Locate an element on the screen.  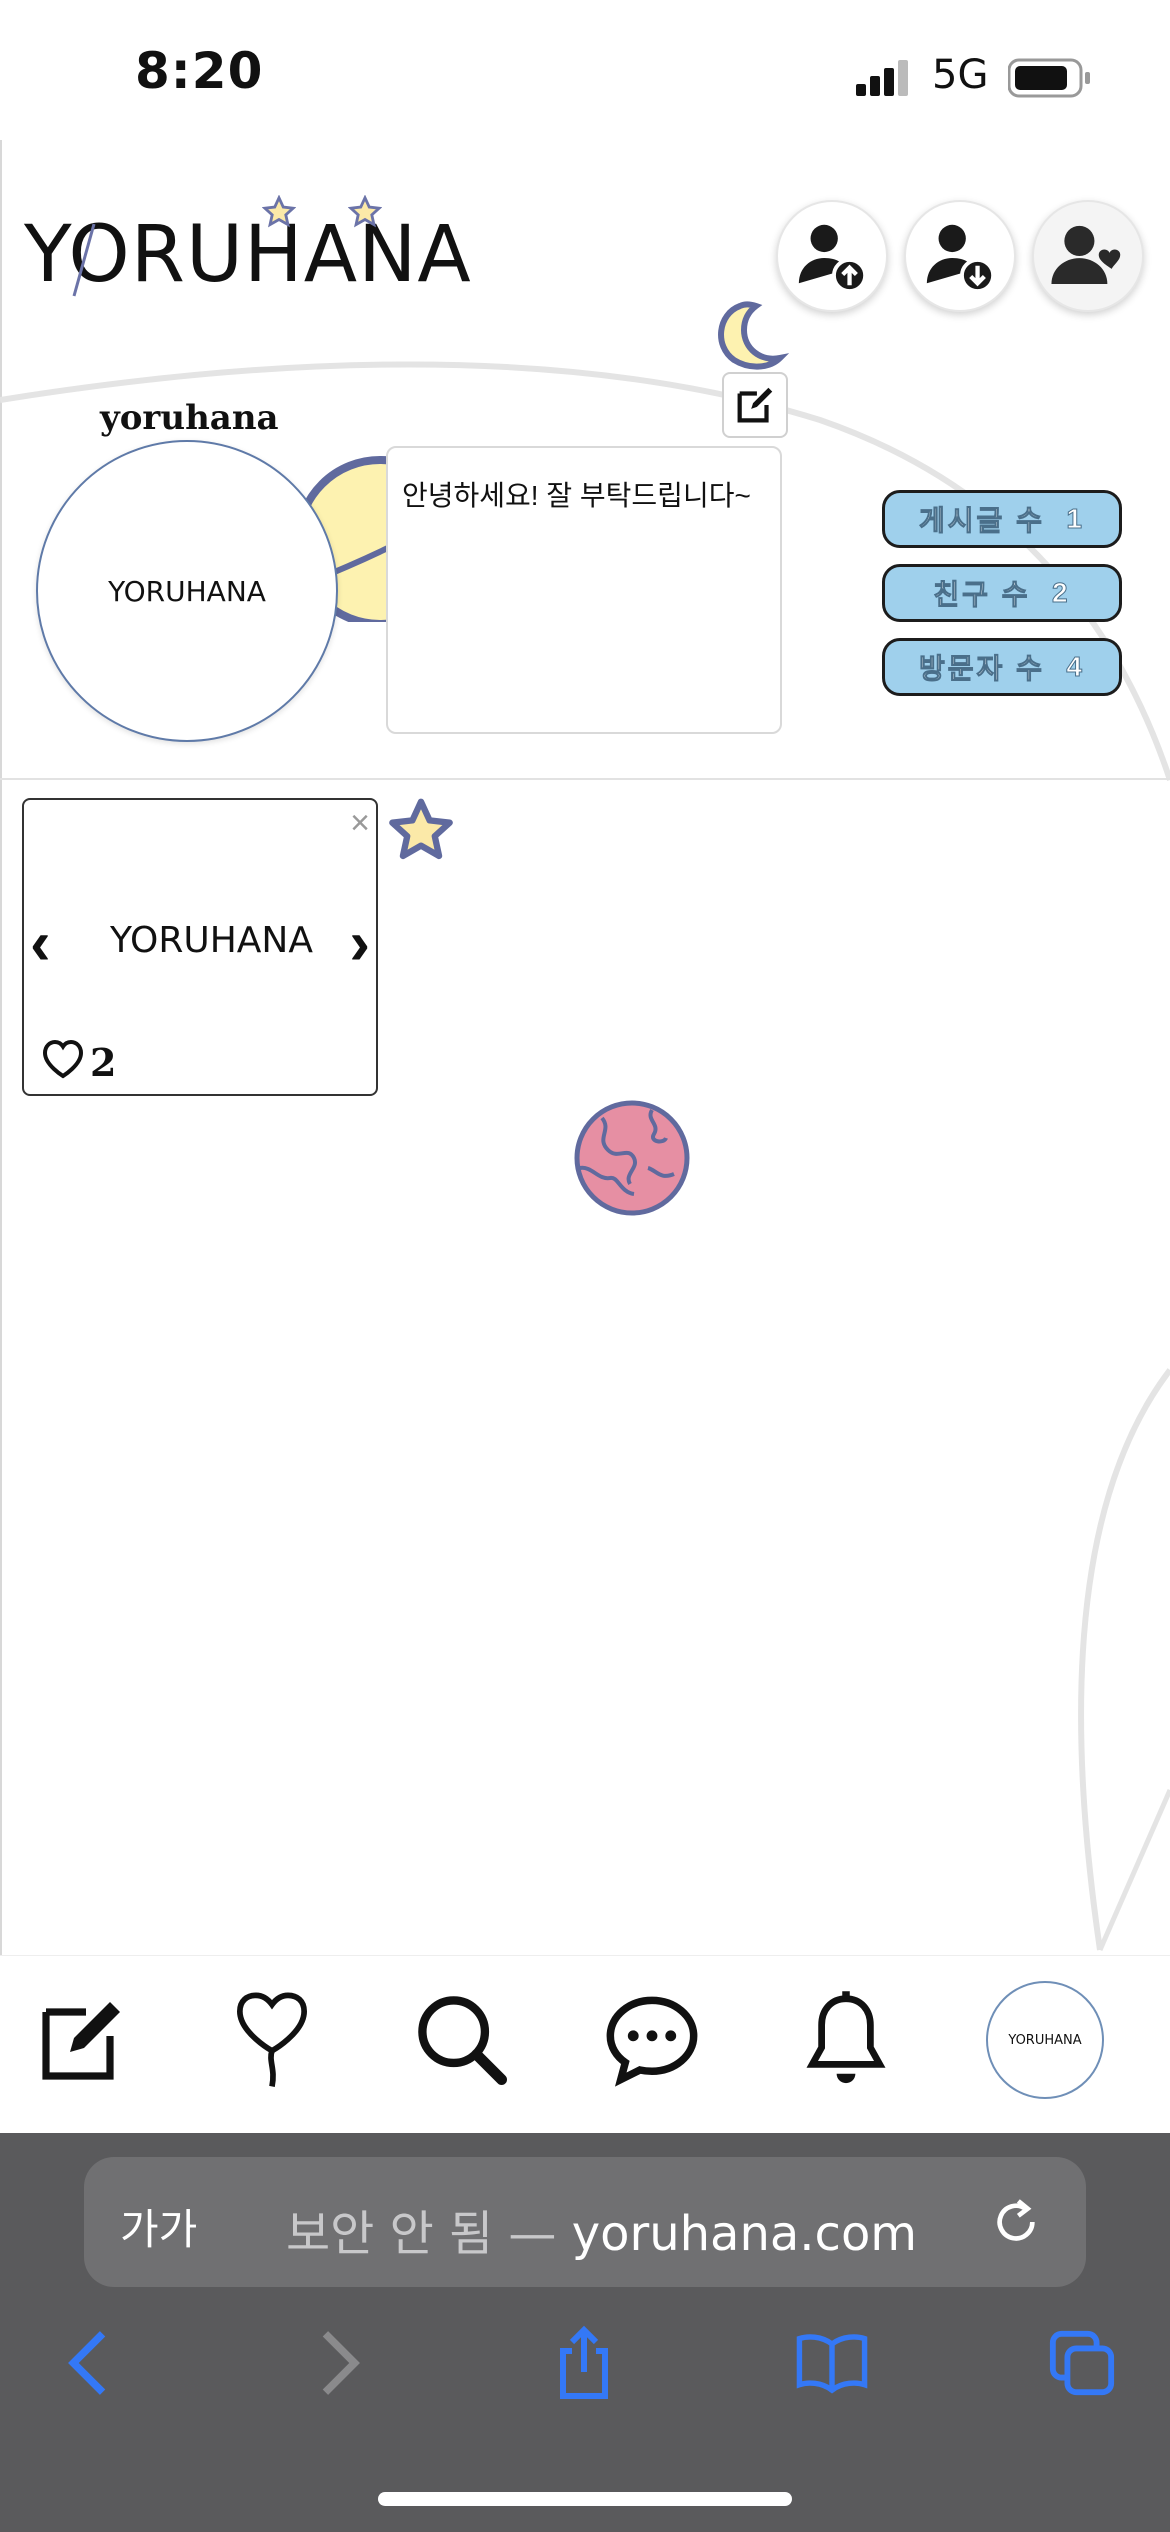
stat-visitors-value: 4 is located at coordinates (1075, 667).